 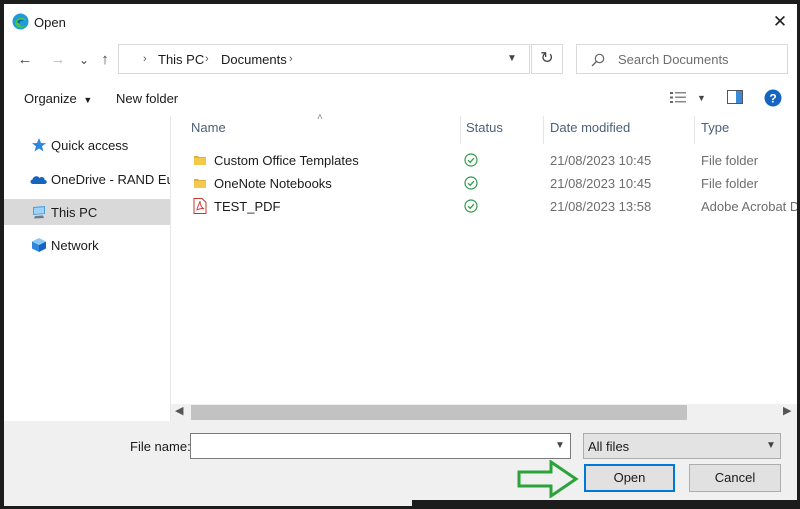 I want to click on chevron-down-icon: ▼, so click(x=771, y=445).